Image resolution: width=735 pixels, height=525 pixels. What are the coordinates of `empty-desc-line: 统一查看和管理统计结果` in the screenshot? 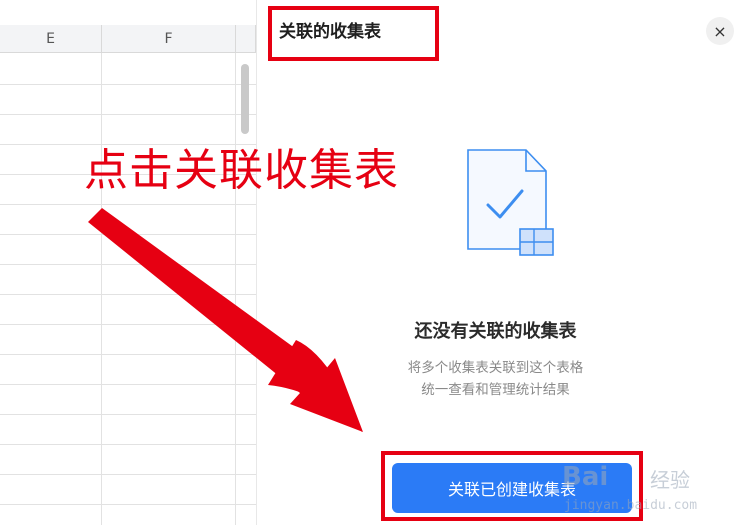 It's located at (495, 390).